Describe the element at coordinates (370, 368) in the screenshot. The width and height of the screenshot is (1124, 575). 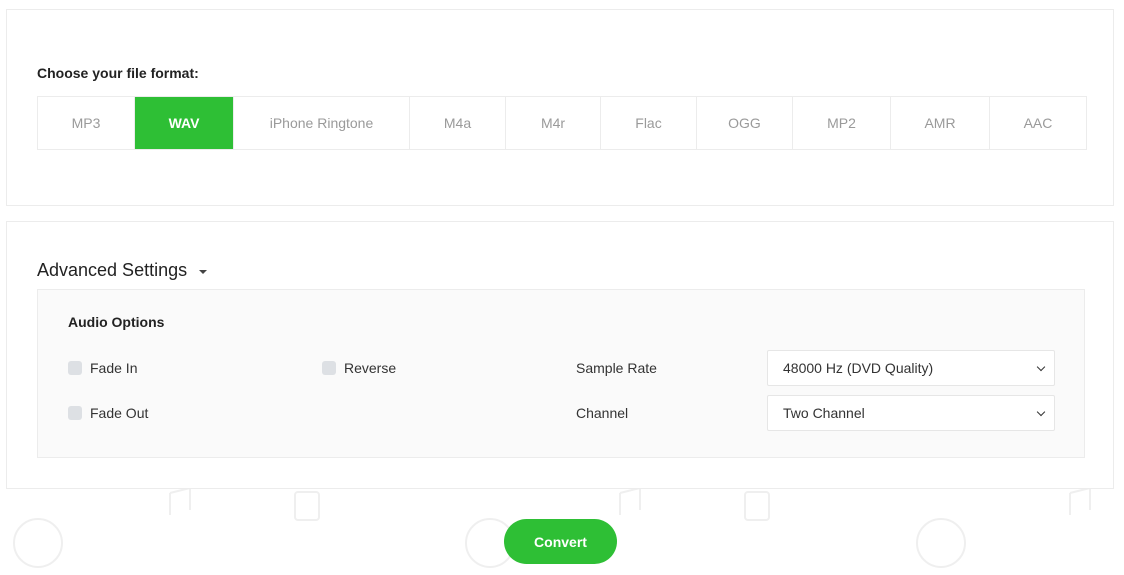
I see `reverse-label: Reverse` at that location.